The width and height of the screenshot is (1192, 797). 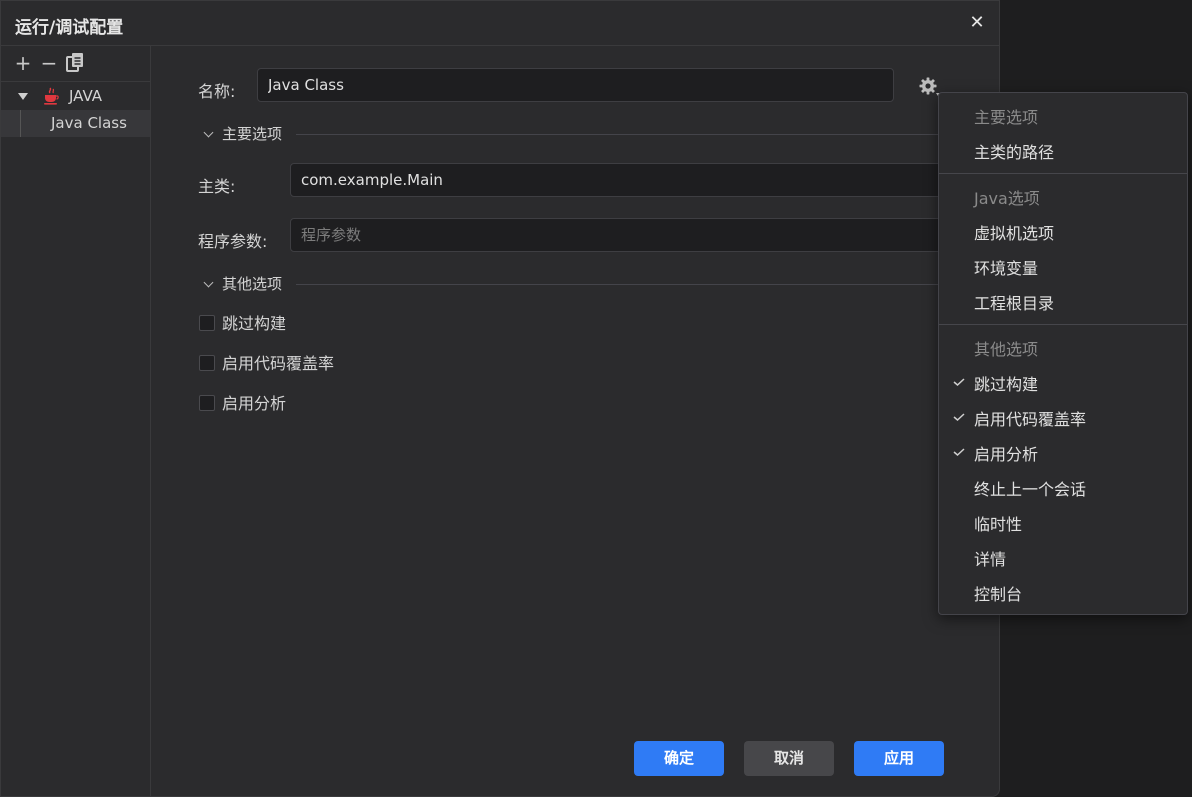 What do you see at coordinates (1006, 349) in the screenshot?
I see `menu-header-other: 其他选项` at bounding box center [1006, 349].